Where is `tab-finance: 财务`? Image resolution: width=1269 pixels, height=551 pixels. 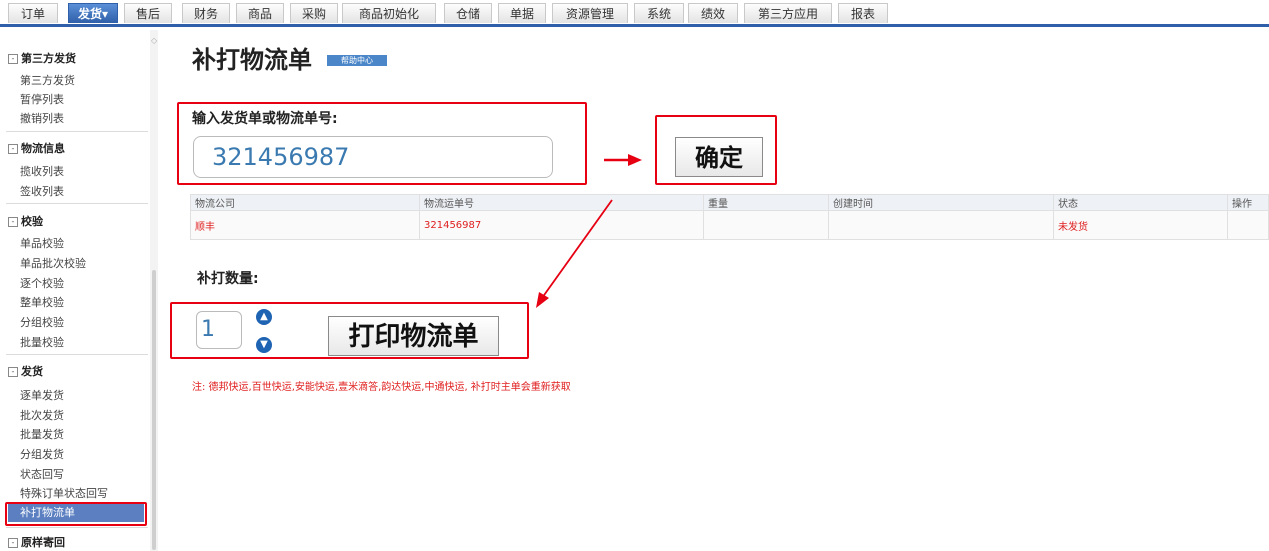
tab-finance: 财务 is located at coordinates (206, 13).